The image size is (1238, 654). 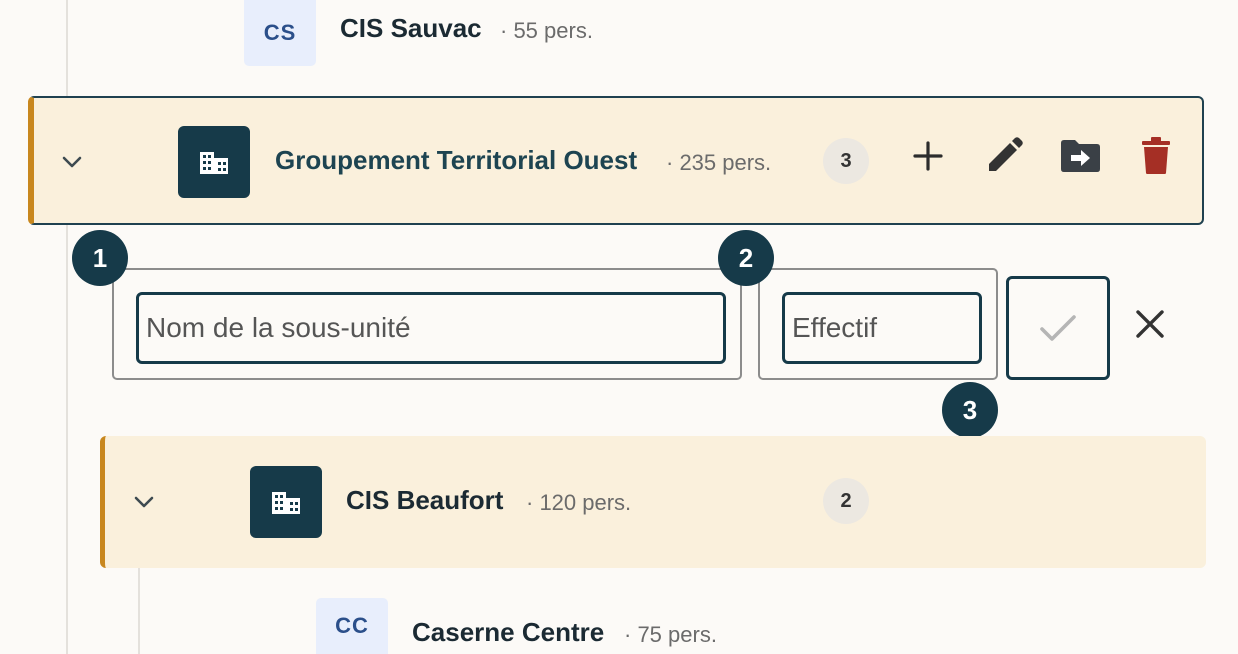 I want to click on subunit-name-input, so click(x=431, y=328).